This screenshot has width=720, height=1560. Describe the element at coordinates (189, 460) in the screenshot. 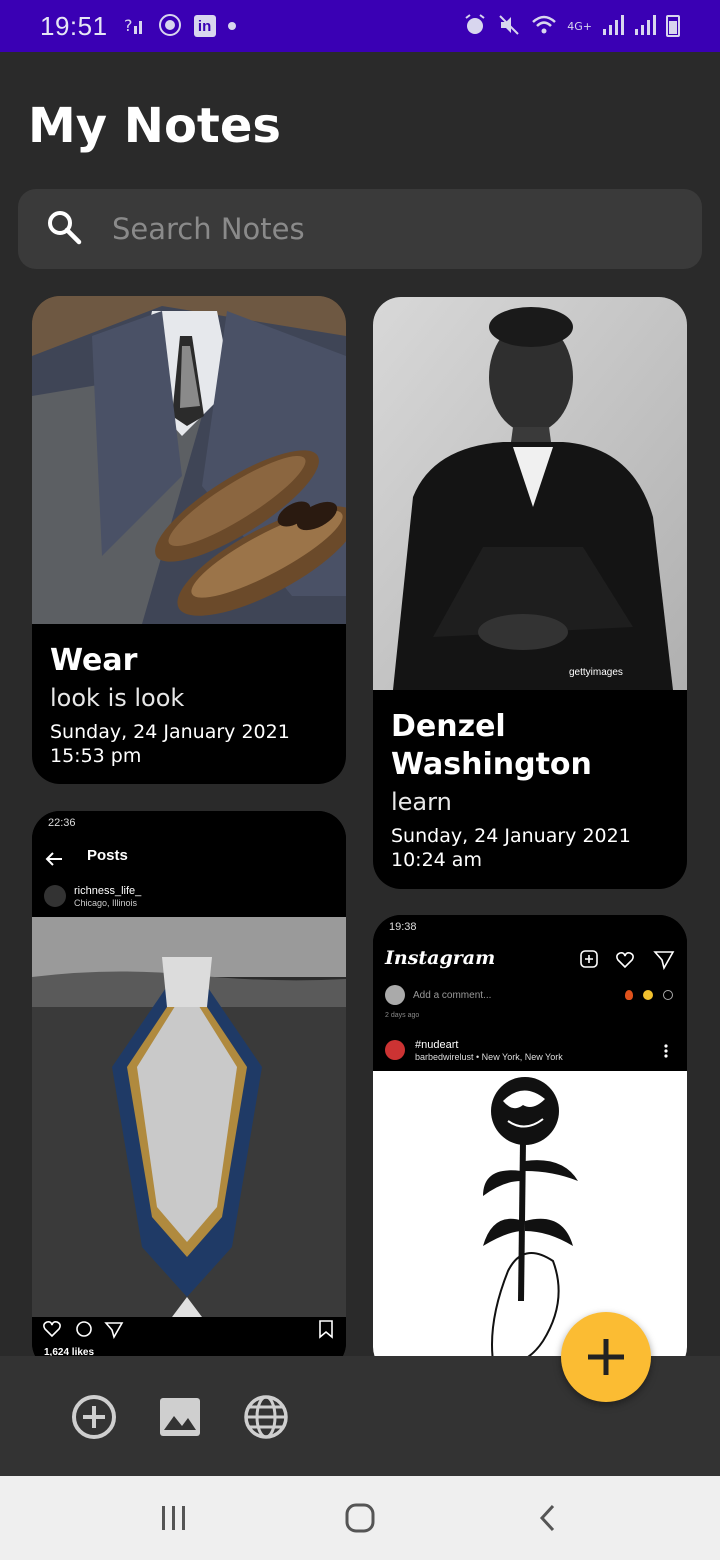

I see `note-image` at that location.